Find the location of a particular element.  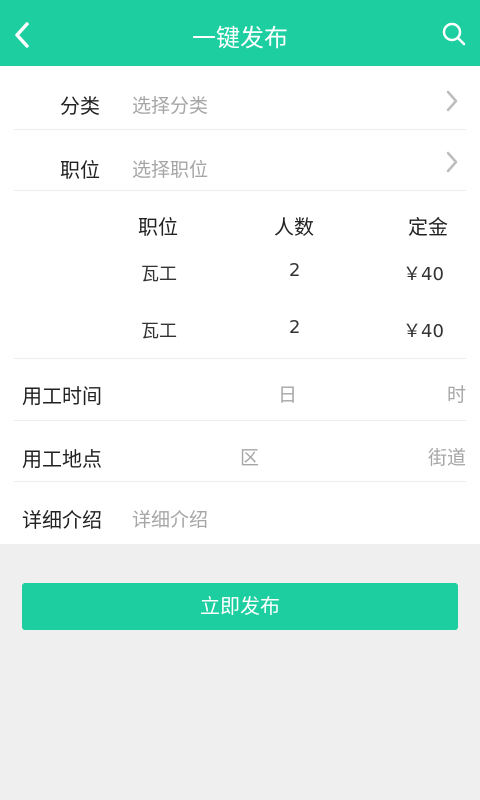

details-input: 详细介绍 is located at coordinates (170, 518).